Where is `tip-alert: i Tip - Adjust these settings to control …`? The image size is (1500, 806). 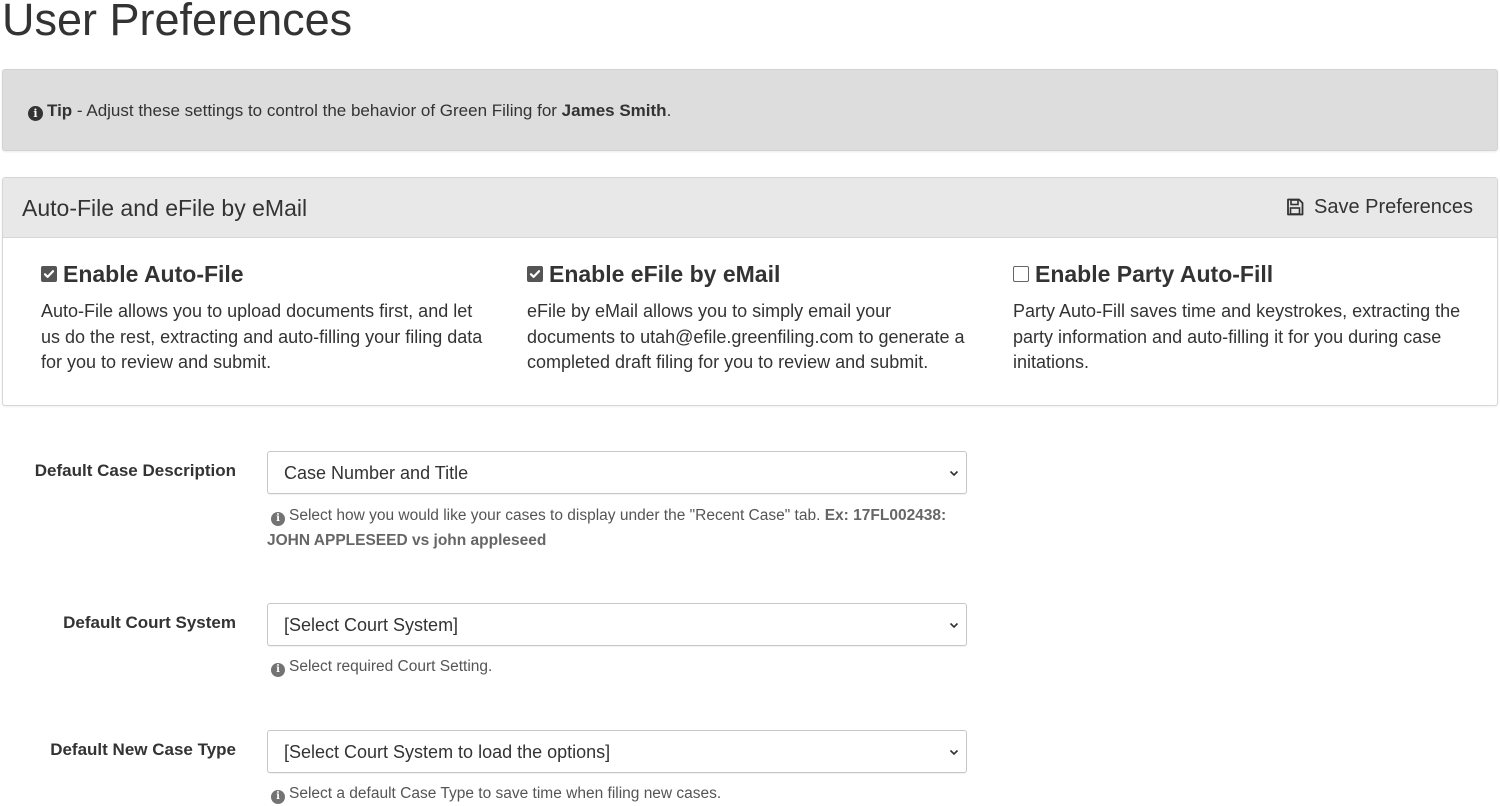 tip-alert: i Tip - Adjust these settings to control … is located at coordinates (750, 110).